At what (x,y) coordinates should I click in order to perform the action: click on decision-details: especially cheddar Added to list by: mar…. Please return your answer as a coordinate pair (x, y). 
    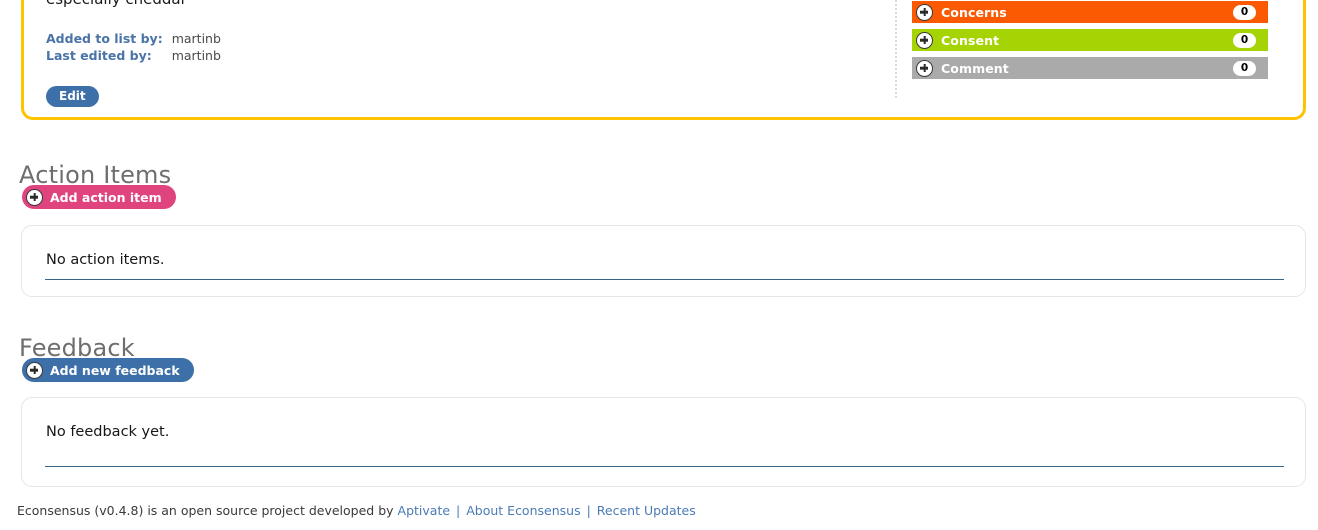
    Looking at the image, I should click on (461, 53).